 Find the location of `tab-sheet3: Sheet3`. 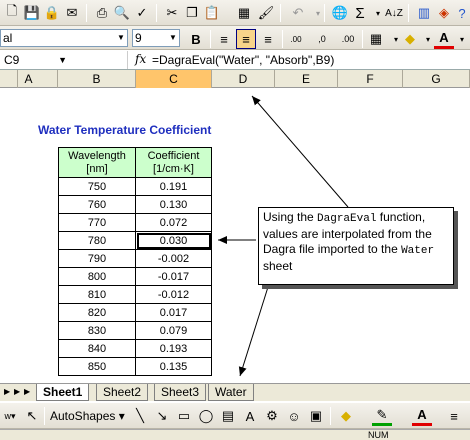

tab-sheet3: Sheet3 is located at coordinates (180, 392).